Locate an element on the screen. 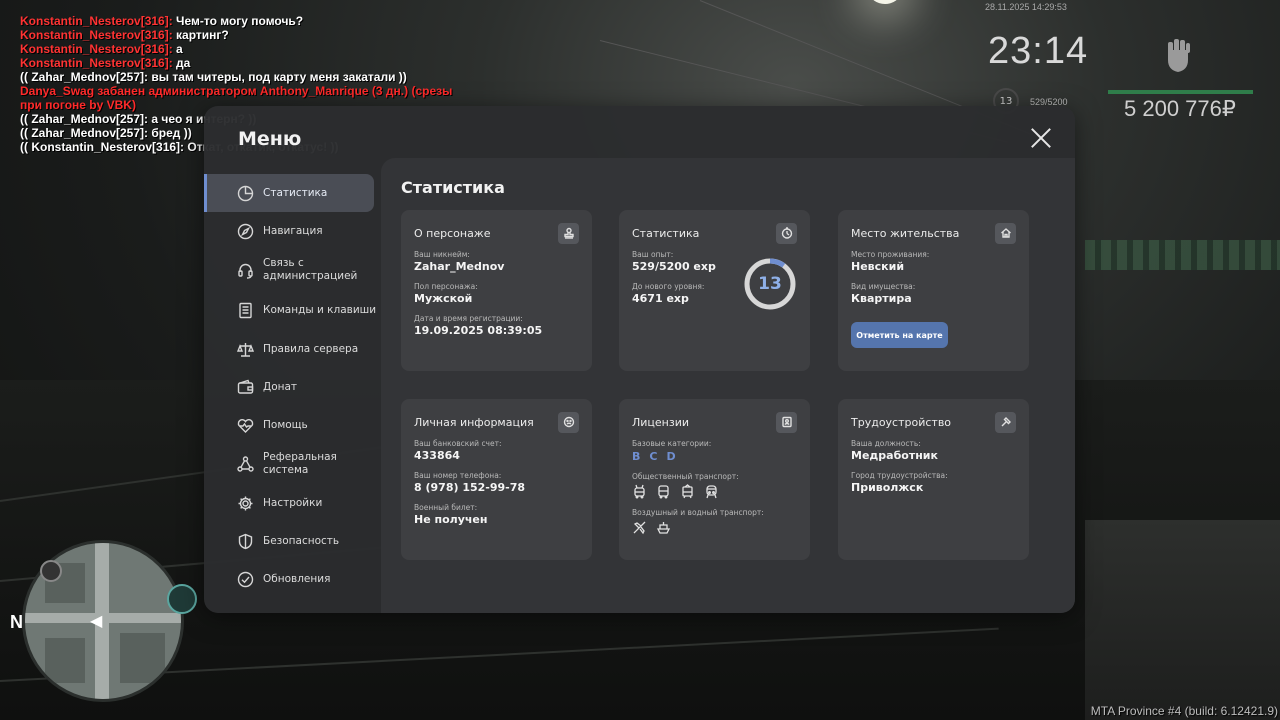 Image resolution: width=1280 pixels, height=720 pixels. trolleybus-icon is located at coordinates (639, 491).